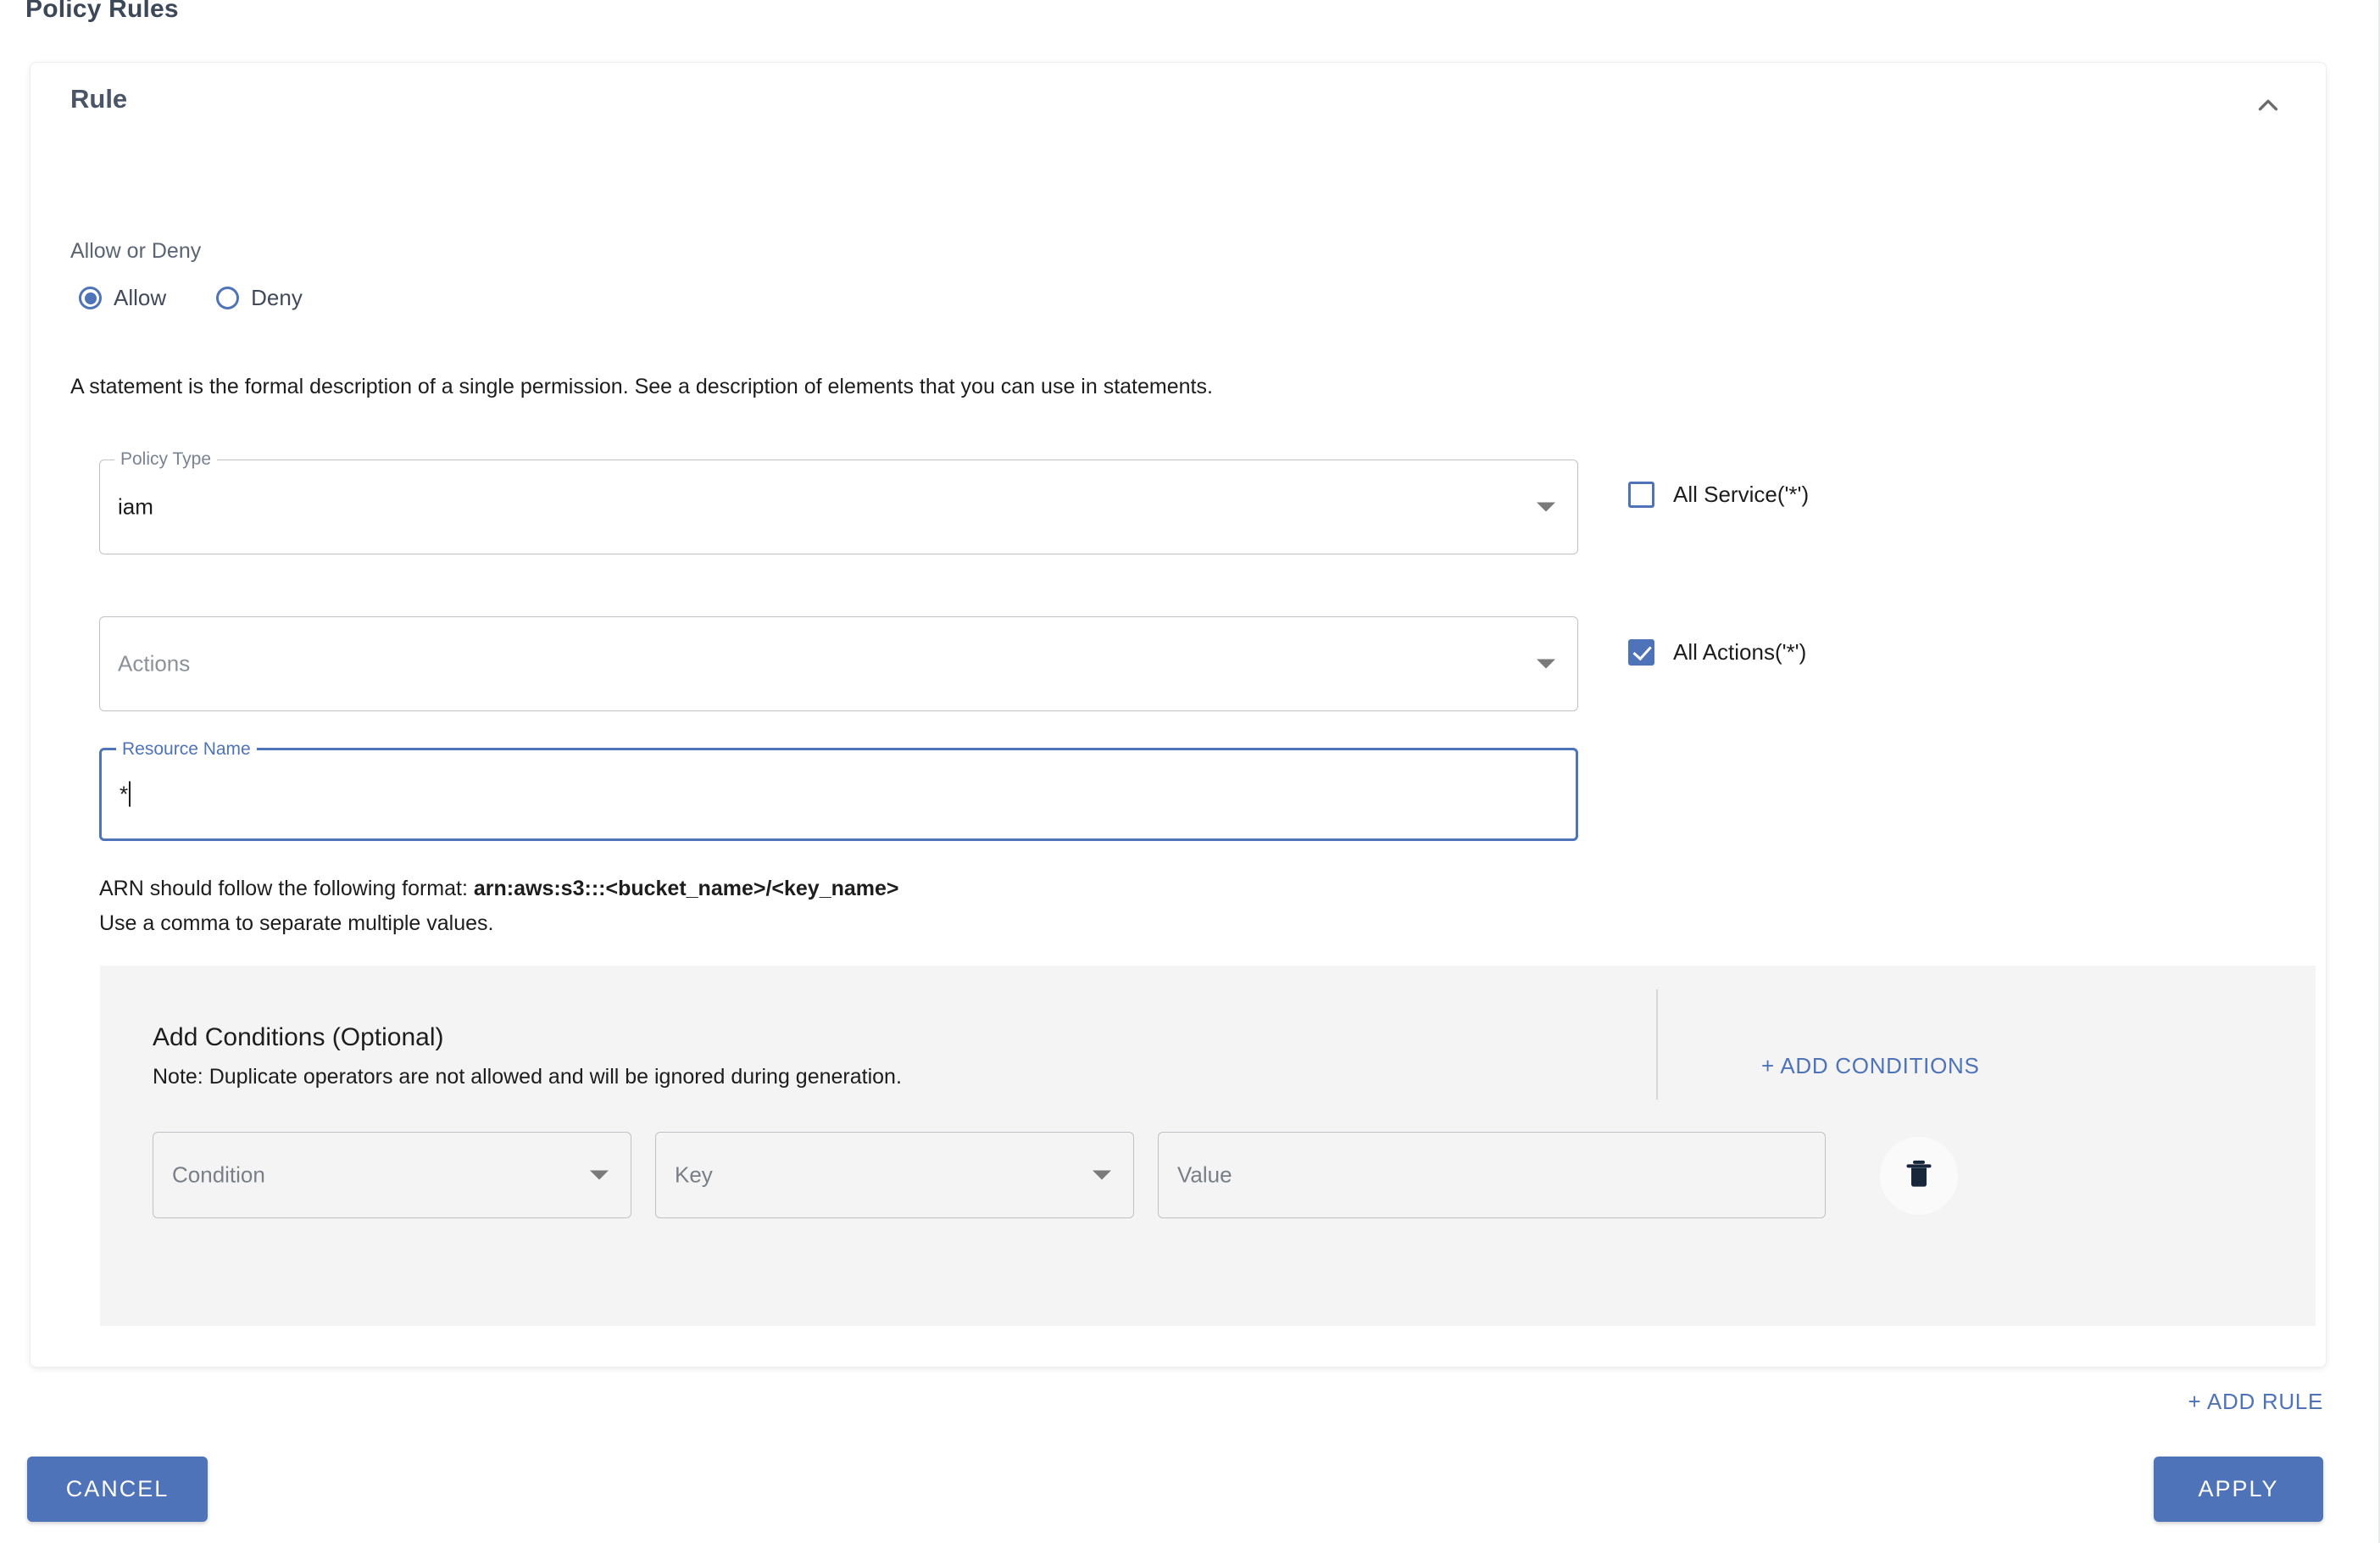 This screenshot has width=2380, height=1543. Describe the element at coordinates (1740, 652) in the screenshot. I see `all-actions-label: All Actions('*')` at that location.